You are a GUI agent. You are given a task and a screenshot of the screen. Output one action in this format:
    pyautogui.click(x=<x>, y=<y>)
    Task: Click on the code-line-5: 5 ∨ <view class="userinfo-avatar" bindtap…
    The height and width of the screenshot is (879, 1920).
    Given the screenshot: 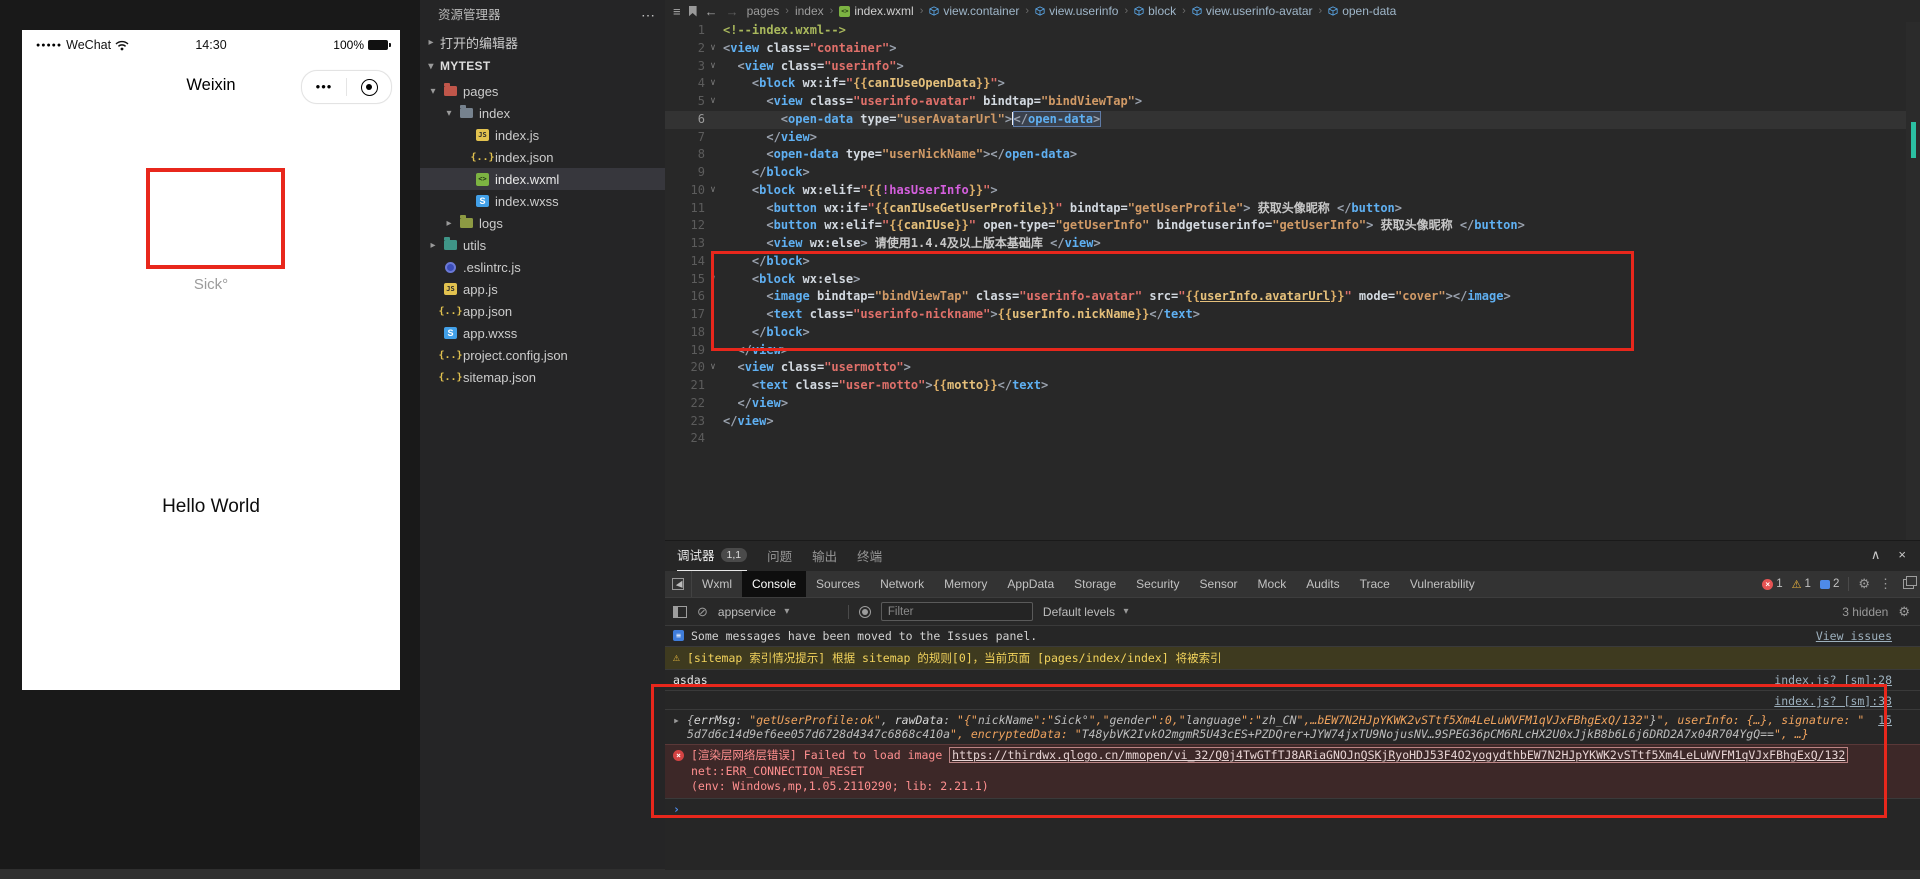 What is the action you would take?
    pyautogui.click(x=1285, y=102)
    